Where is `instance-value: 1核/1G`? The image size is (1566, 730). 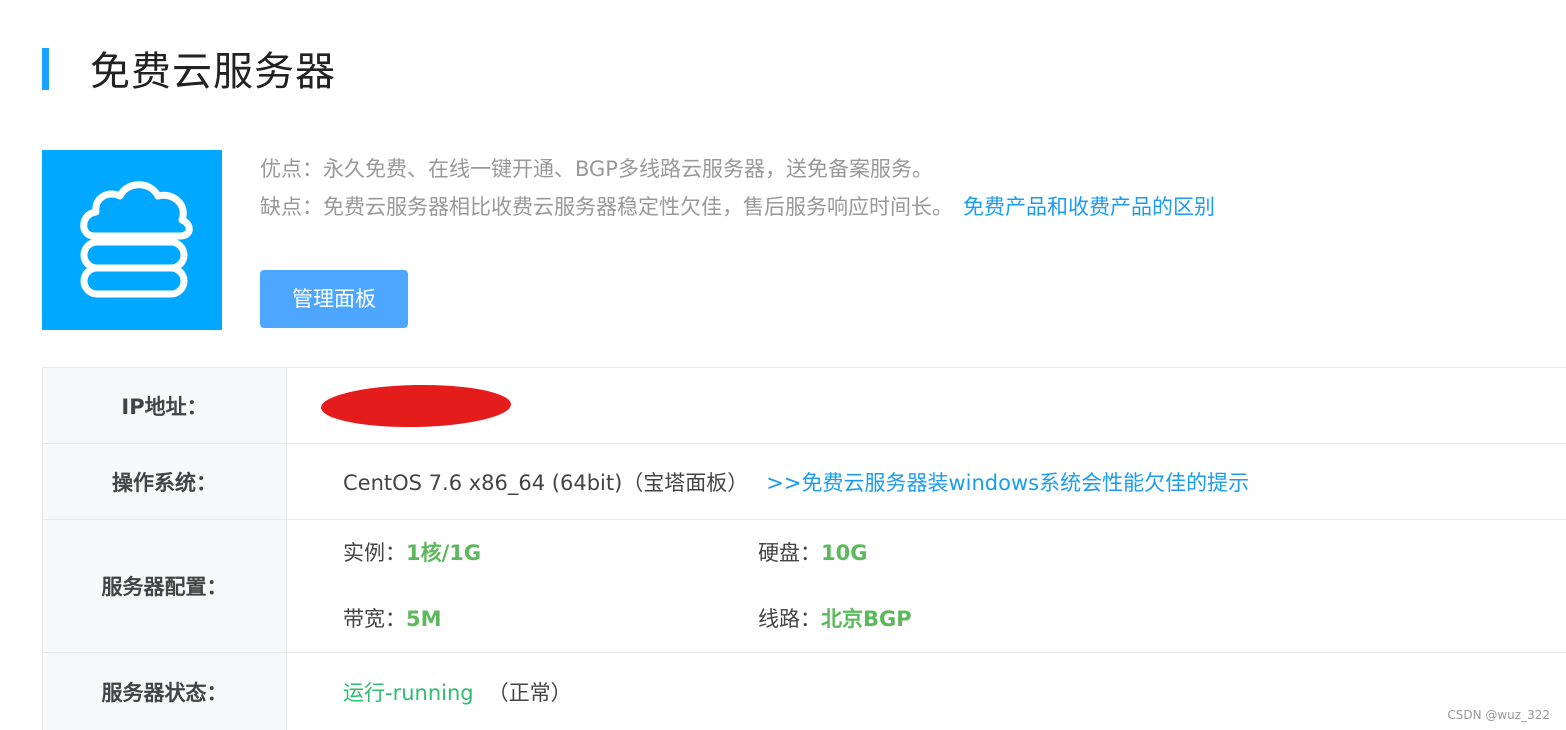 instance-value: 1核/1G is located at coordinates (444, 553).